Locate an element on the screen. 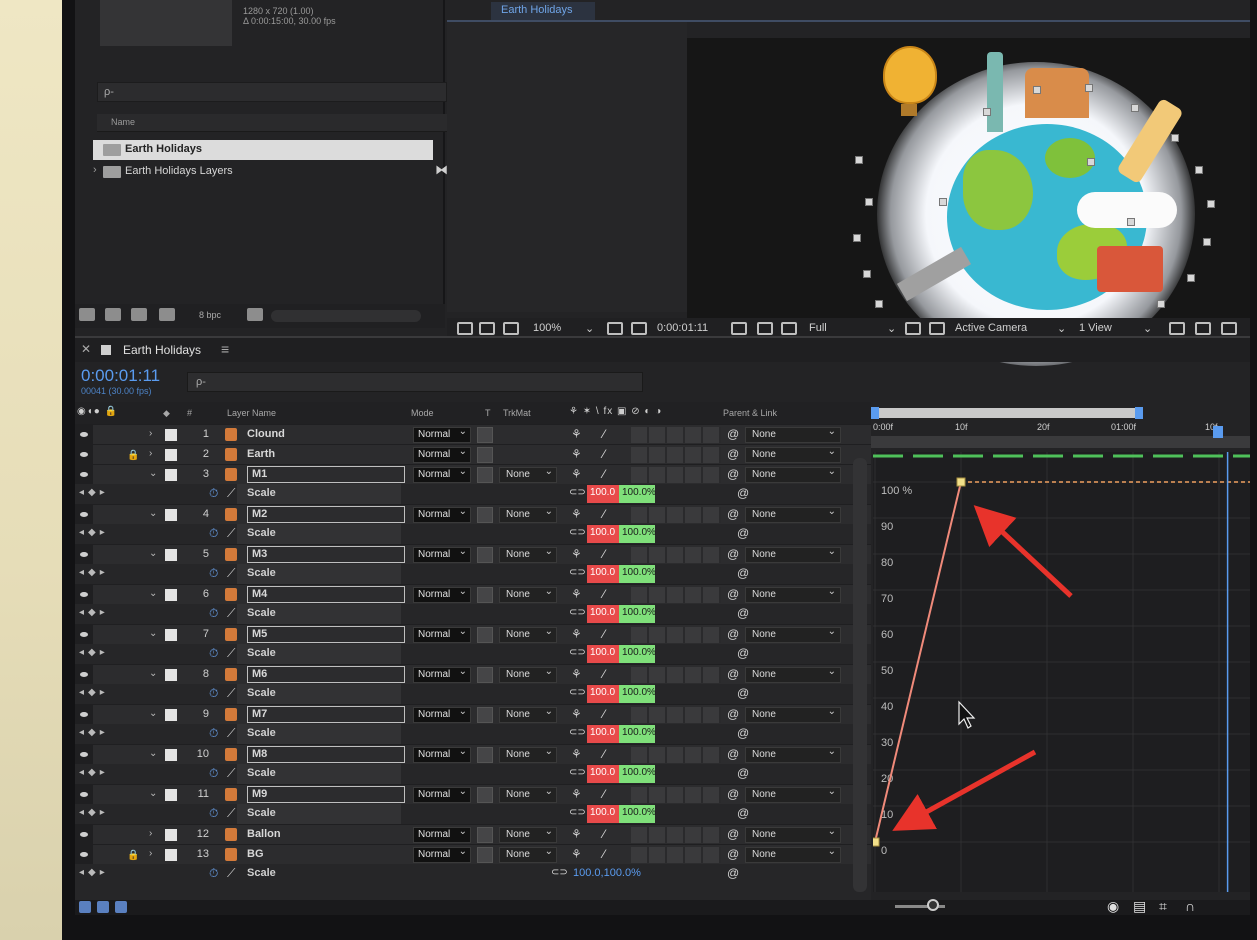 The image size is (1257, 940). wall-background is located at coordinates (31, 470).